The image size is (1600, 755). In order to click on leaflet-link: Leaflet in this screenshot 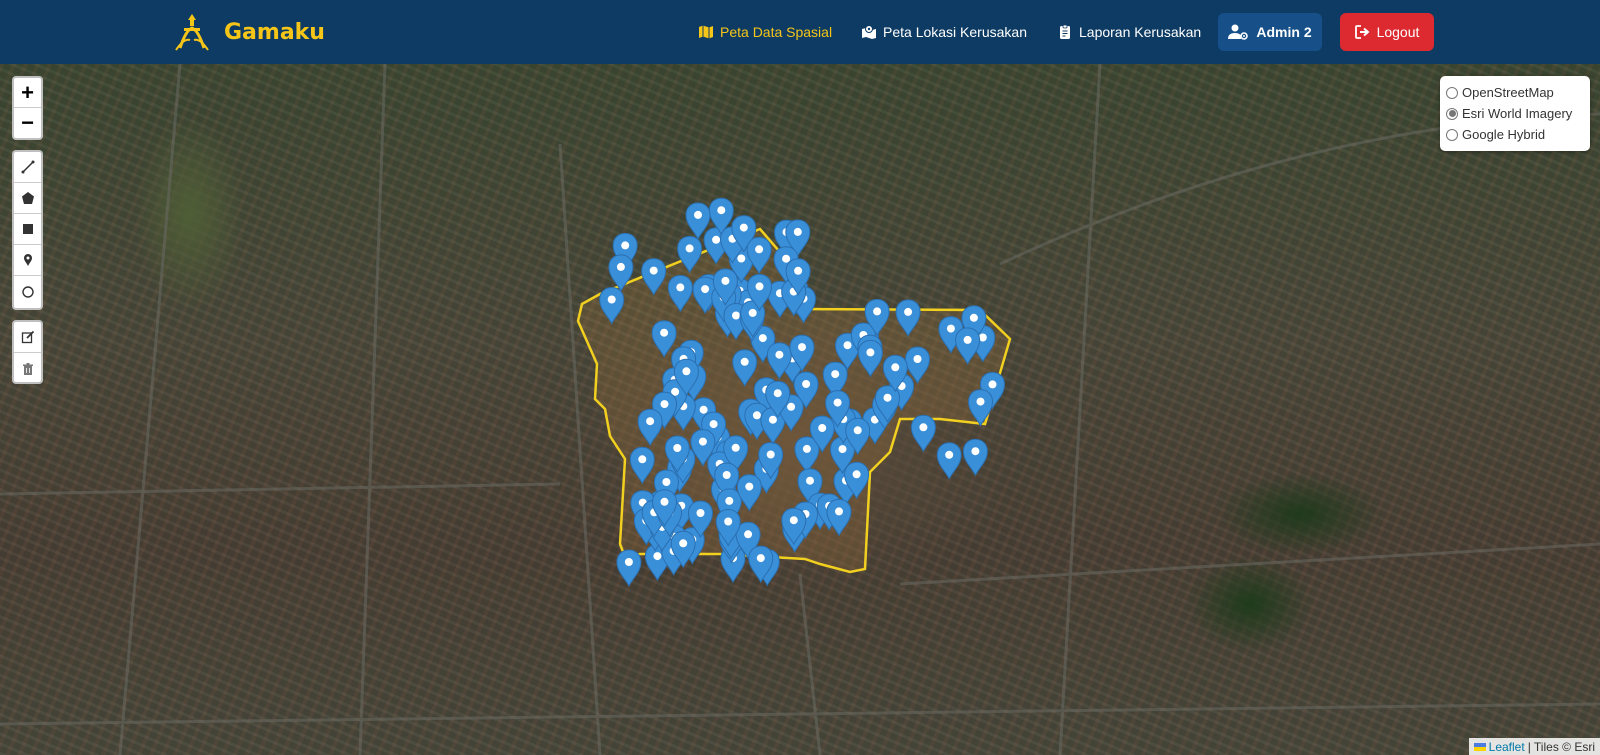, I will do `click(1507, 747)`.